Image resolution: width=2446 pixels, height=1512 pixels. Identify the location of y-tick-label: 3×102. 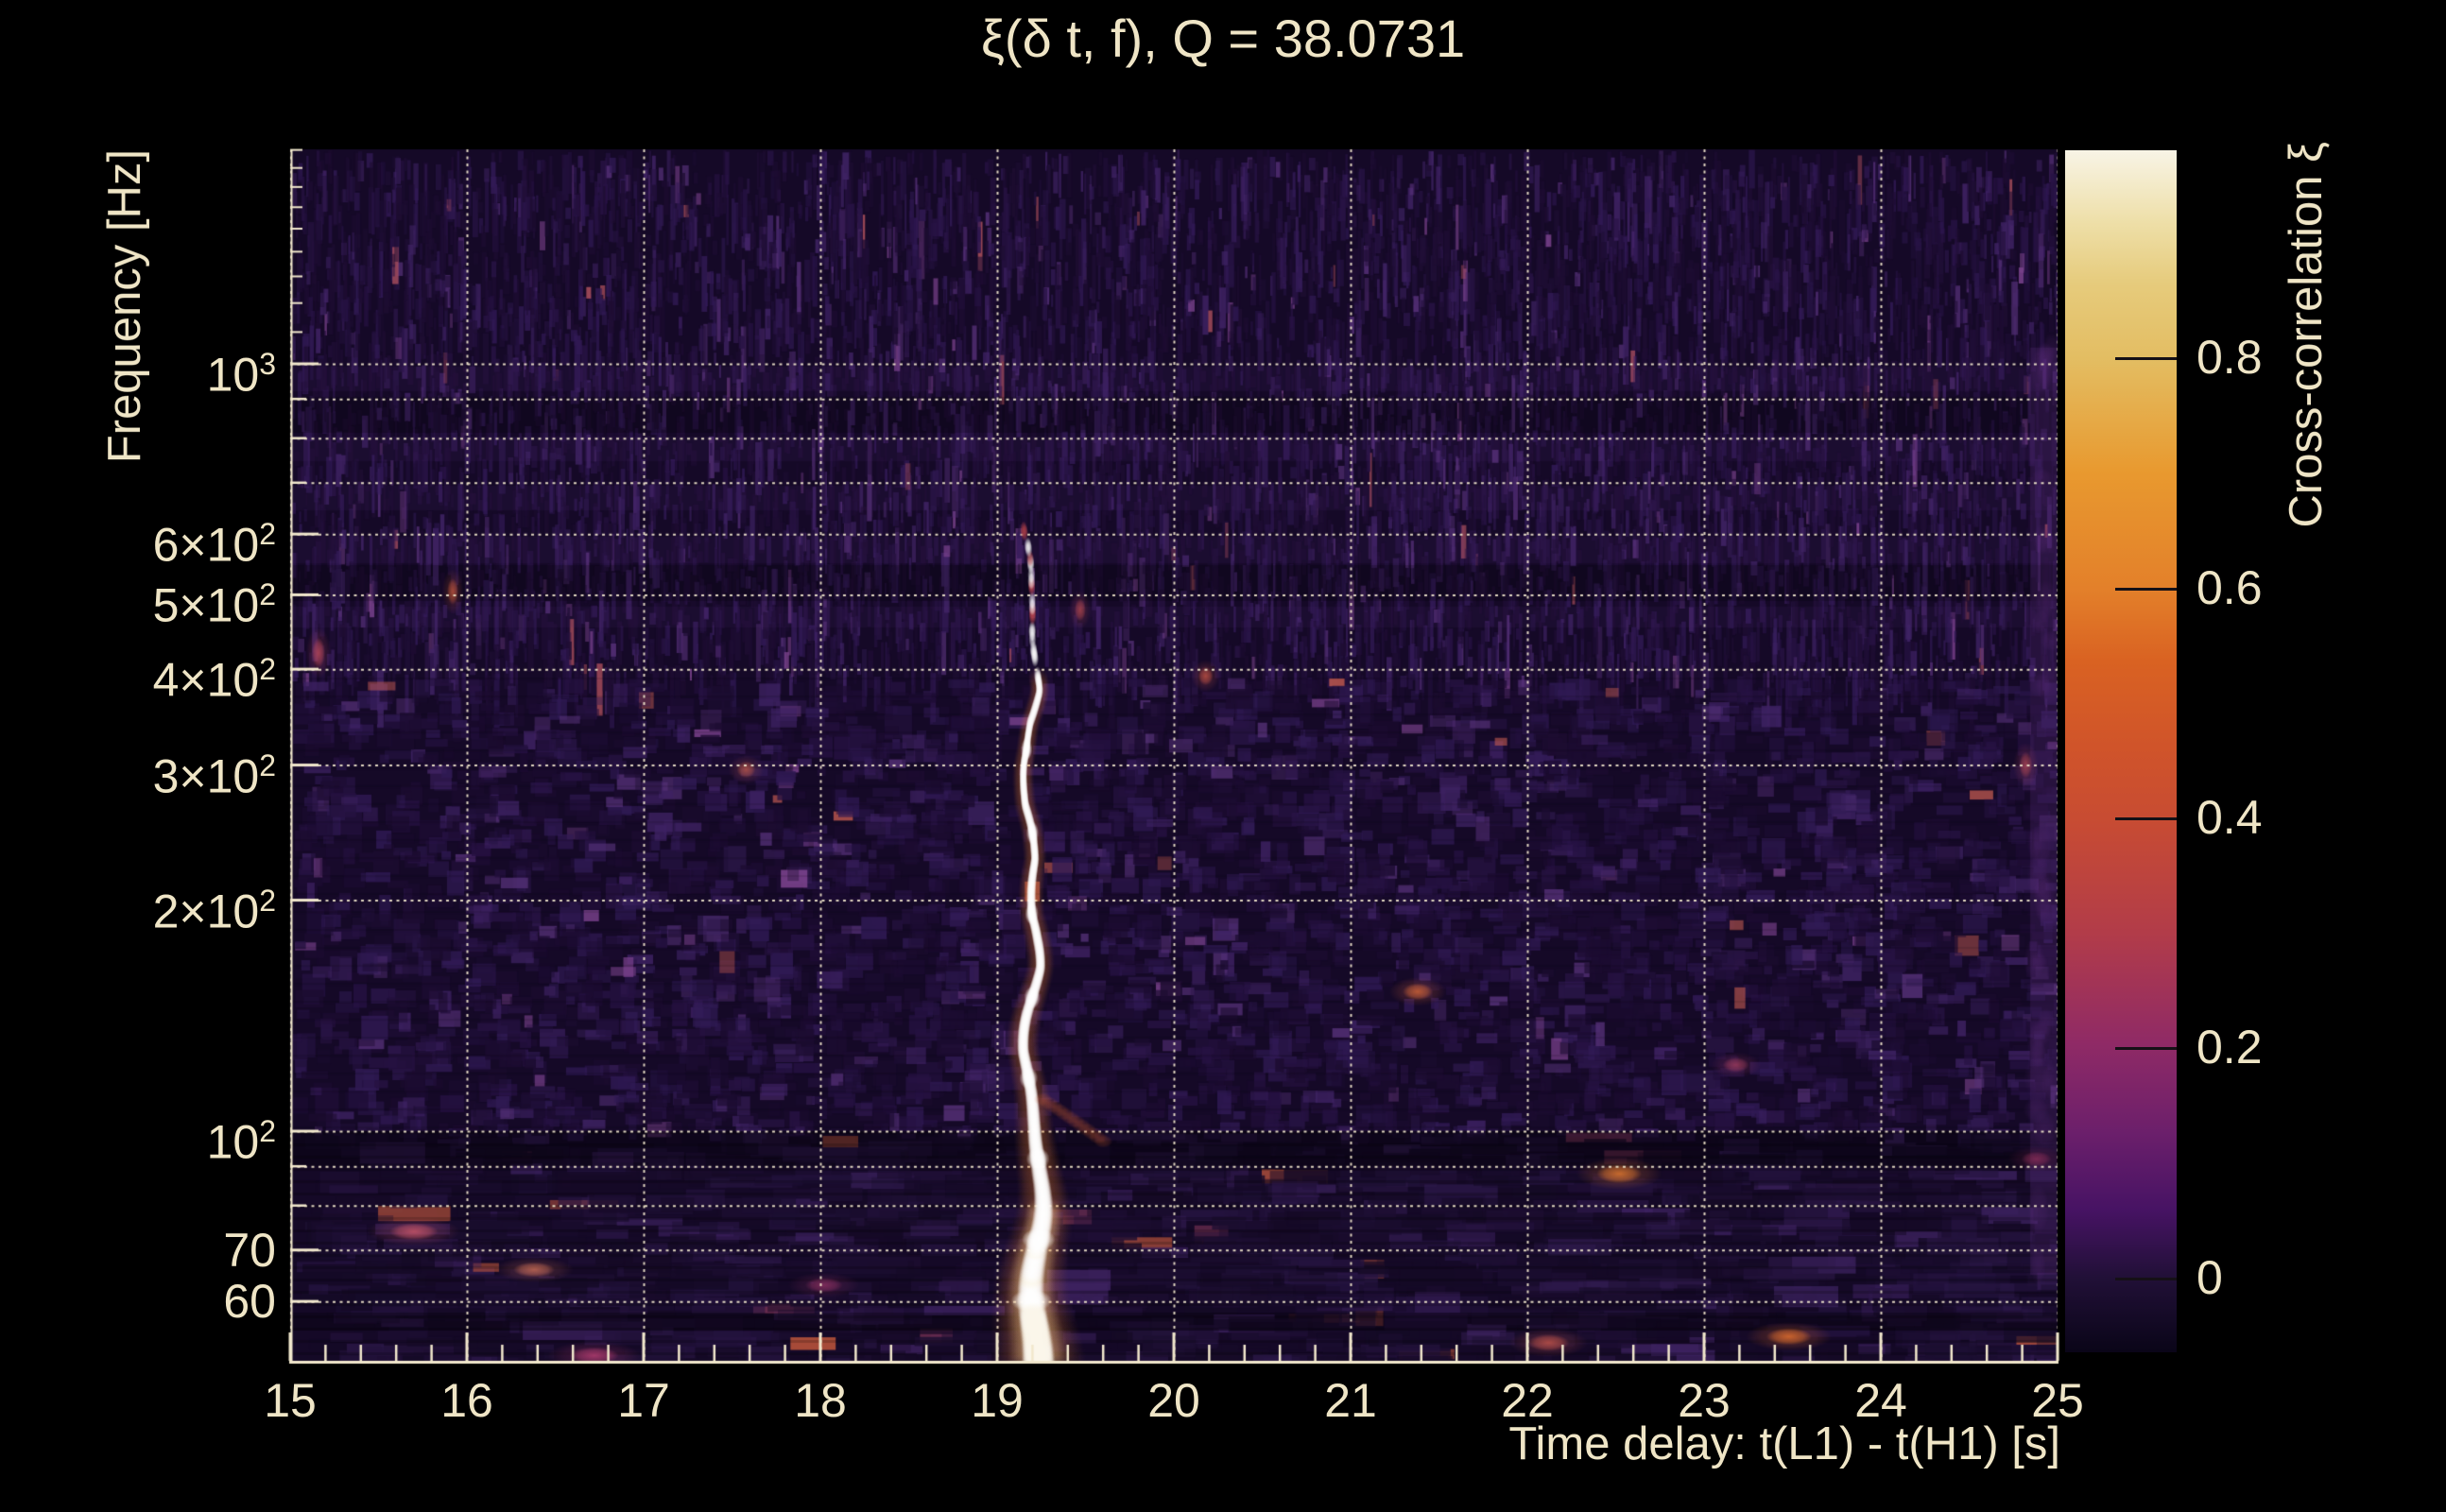
(214, 775).